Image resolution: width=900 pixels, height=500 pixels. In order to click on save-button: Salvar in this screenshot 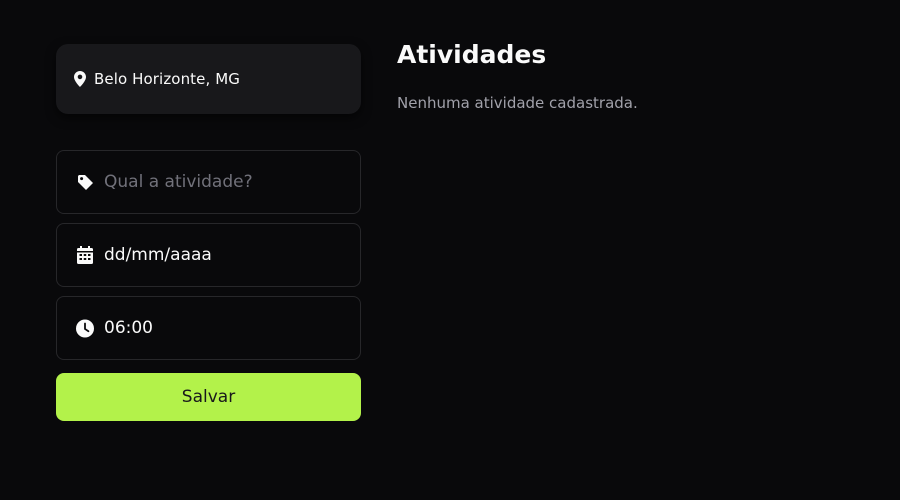, I will do `click(208, 397)`.